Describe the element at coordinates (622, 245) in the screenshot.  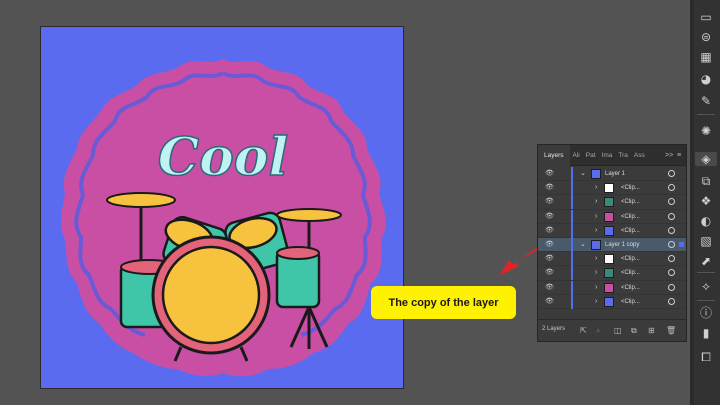
I see `layer-name: Layer 1 copy` at that location.